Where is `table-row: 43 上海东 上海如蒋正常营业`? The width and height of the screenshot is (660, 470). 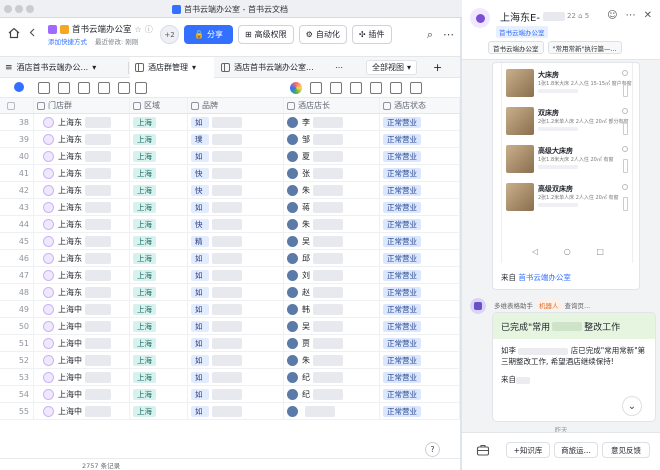
table-row: 43 上海东 上海如蒋正常营业 is located at coordinates (230, 207).